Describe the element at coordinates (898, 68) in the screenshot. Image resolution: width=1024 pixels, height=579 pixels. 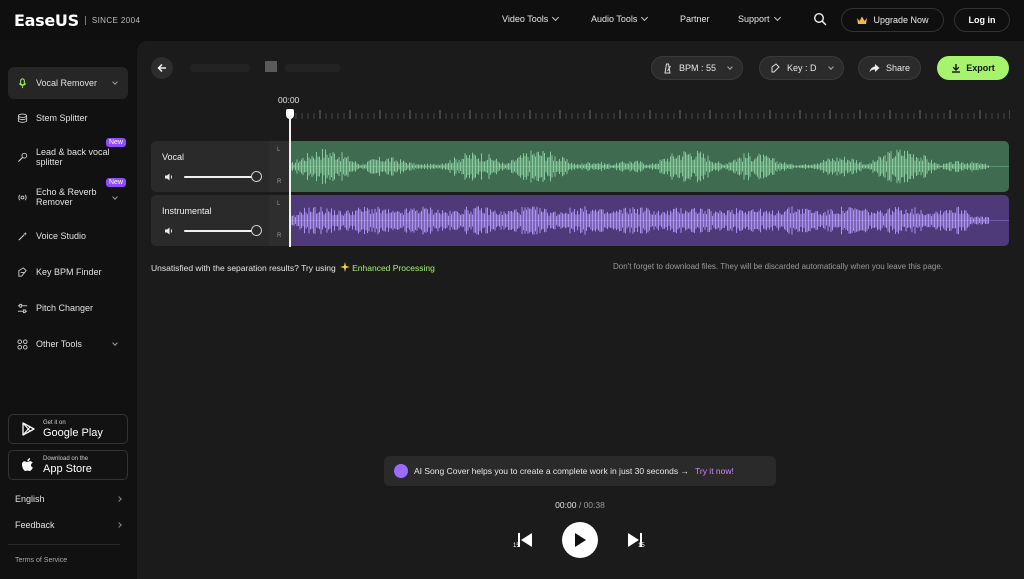
I see `share-label: Share` at that location.